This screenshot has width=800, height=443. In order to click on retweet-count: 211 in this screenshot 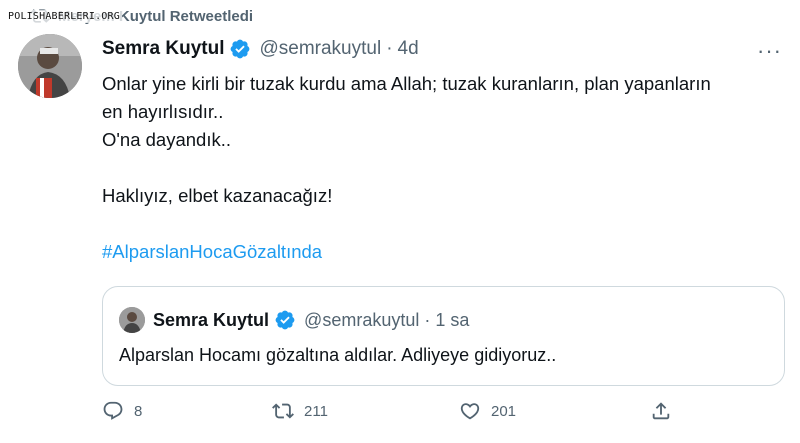, I will do `click(316, 411)`.